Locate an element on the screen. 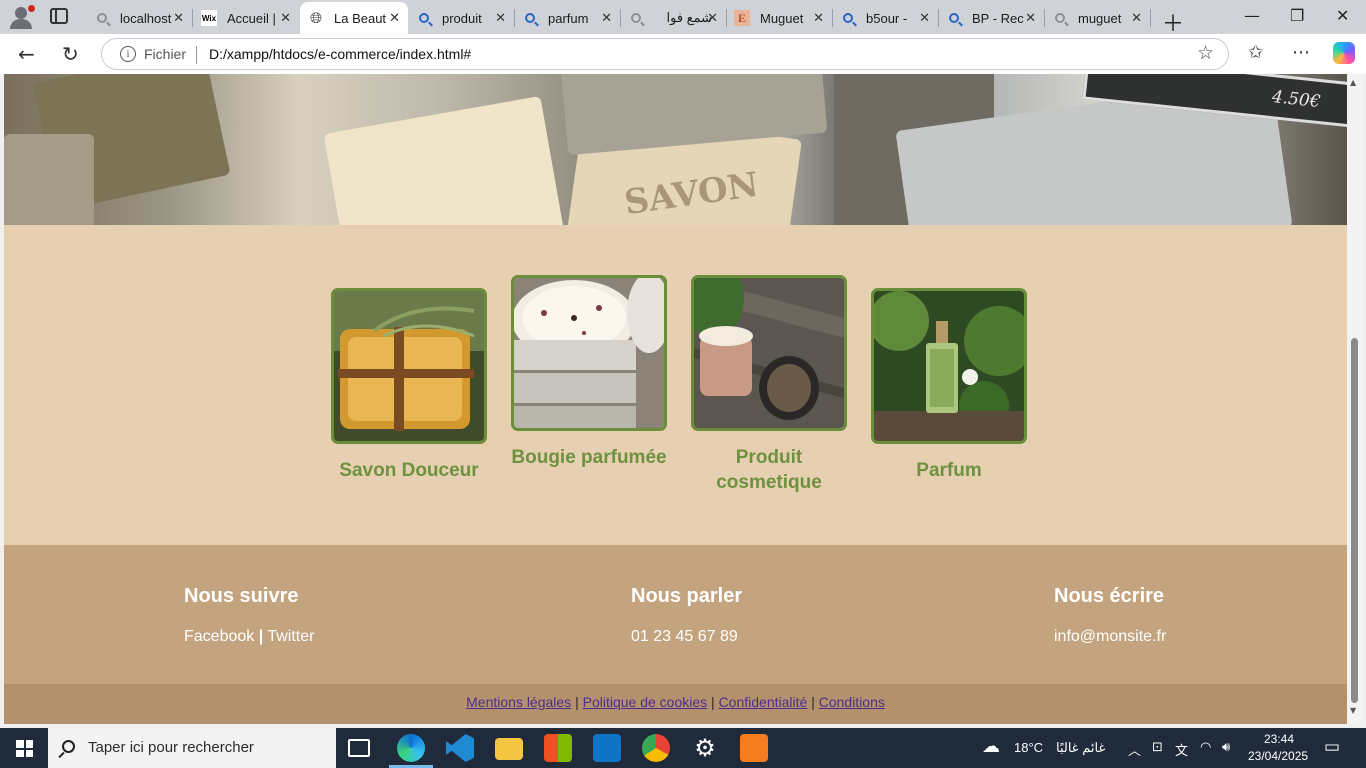 This screenshot has width=1366, height=768. cream-jar-photo is located at coordinates (769, 353).